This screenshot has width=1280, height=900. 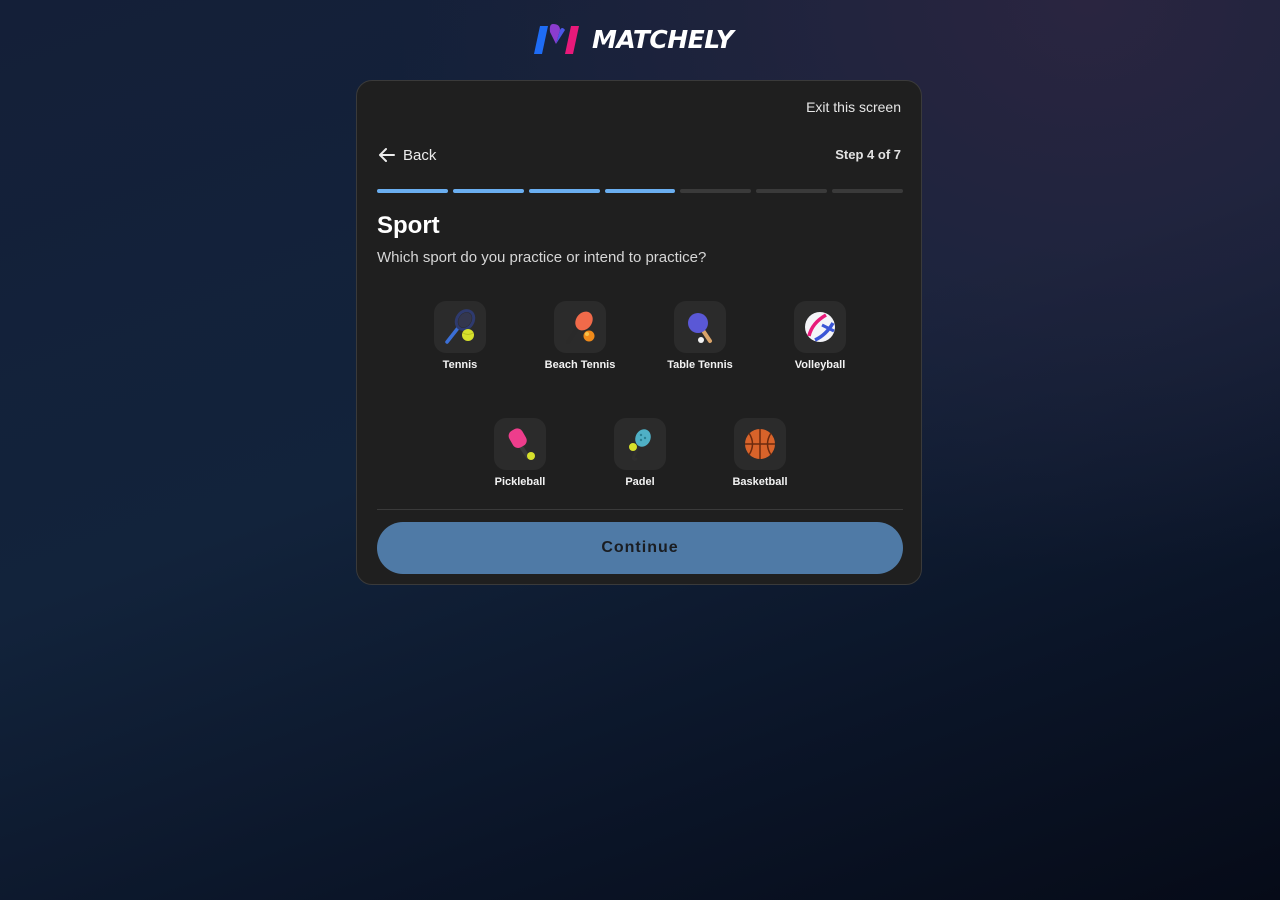 What do you see at coordinates (868, 154) in the screenshot?
I see `step-indicator: Step 4 of 7` at bounding box center [868, 154].